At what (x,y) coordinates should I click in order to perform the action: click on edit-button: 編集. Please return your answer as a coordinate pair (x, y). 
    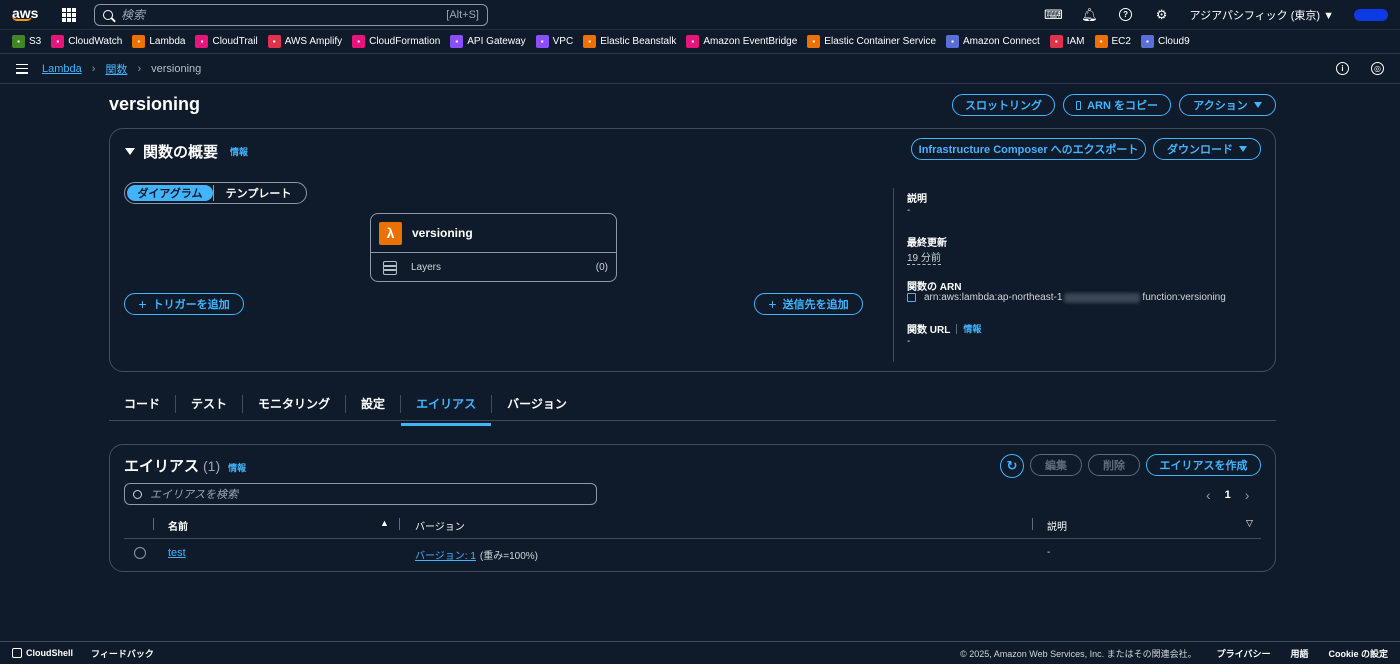
    Looking at the image, I should click on (1056, 465).